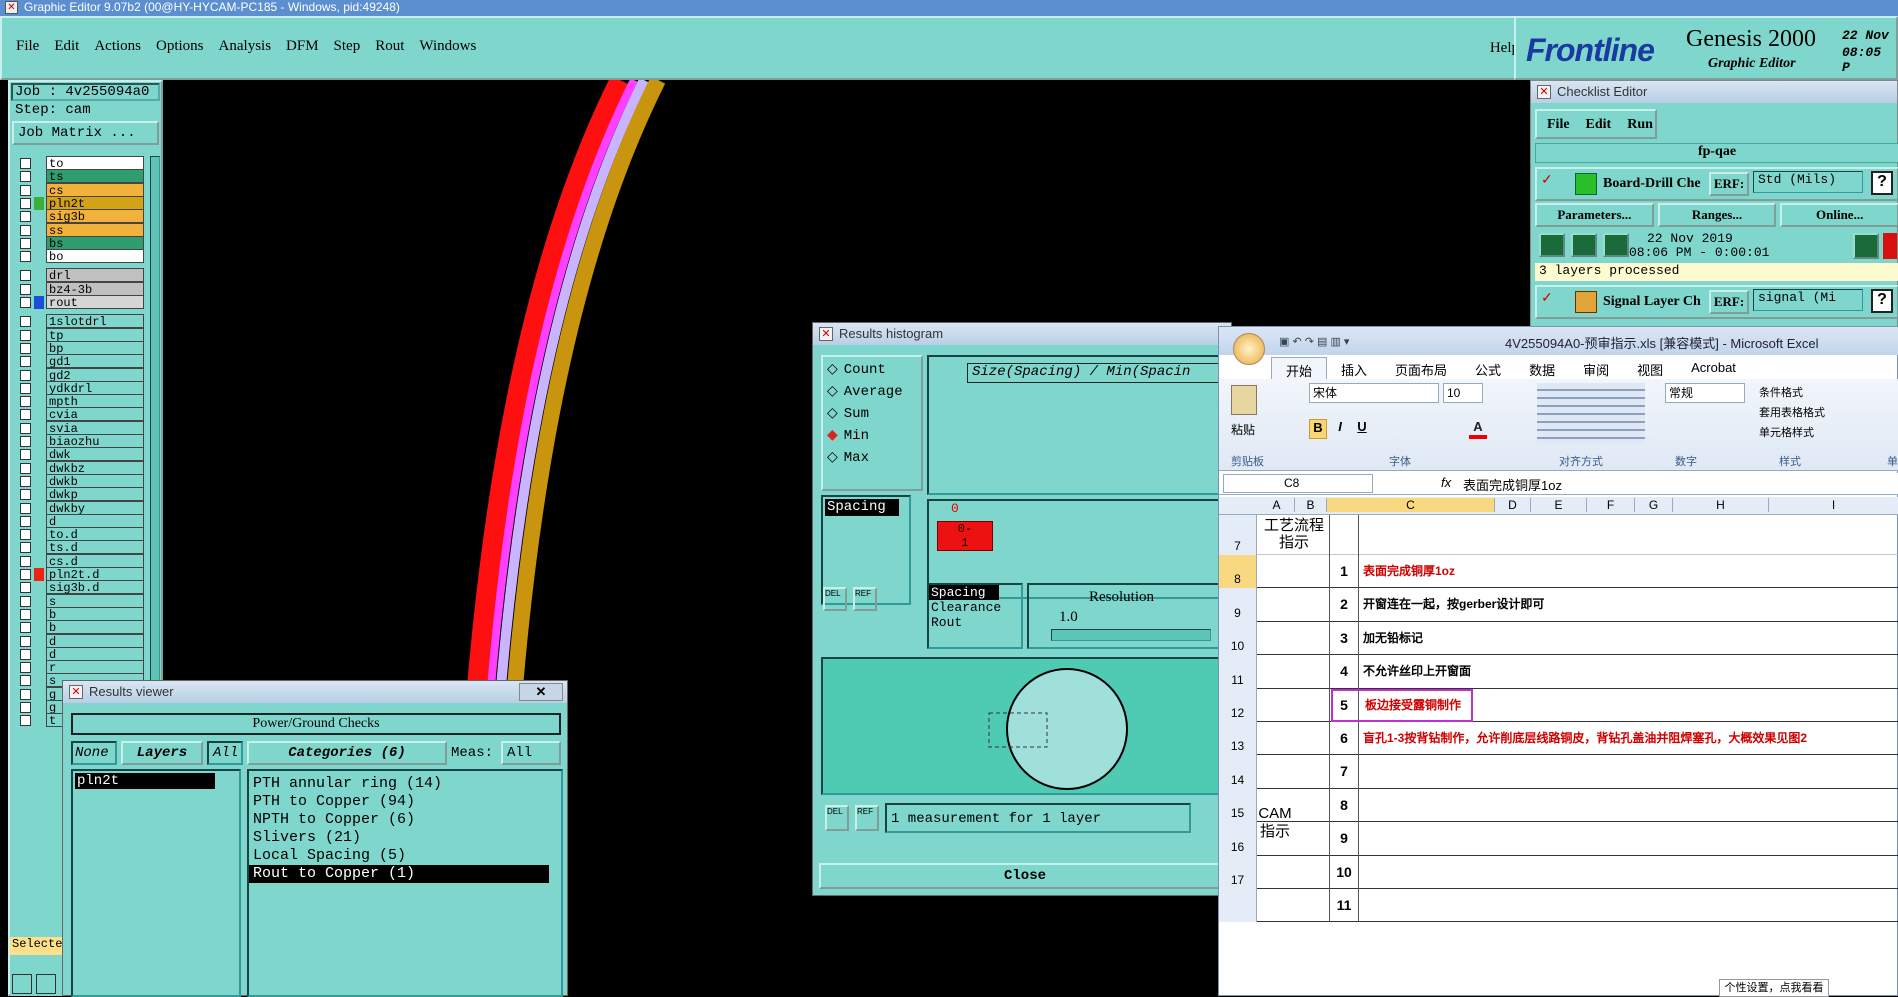  I want to click on cell-b: 4, so click(1344, 672).